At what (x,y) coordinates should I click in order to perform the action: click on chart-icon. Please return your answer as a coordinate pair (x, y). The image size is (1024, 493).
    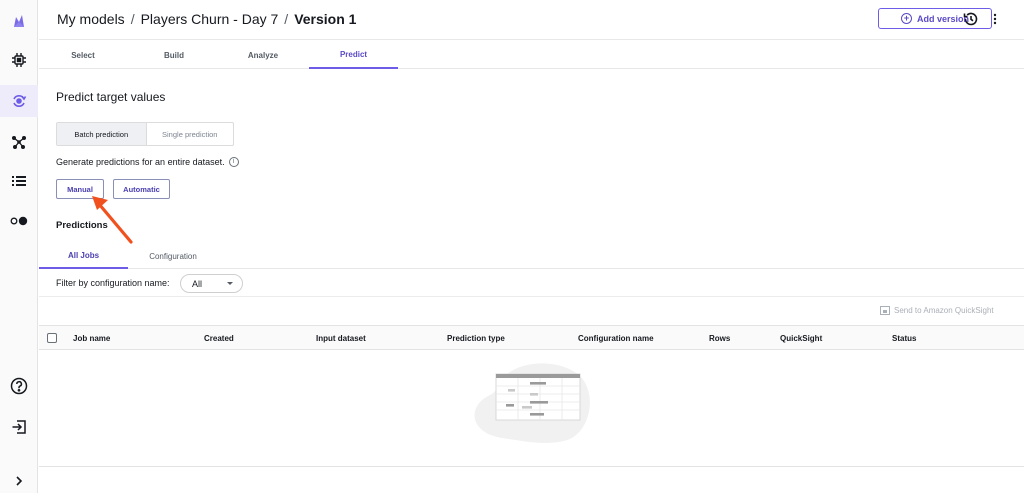
    Looking at the image, I should click on (885, 310).